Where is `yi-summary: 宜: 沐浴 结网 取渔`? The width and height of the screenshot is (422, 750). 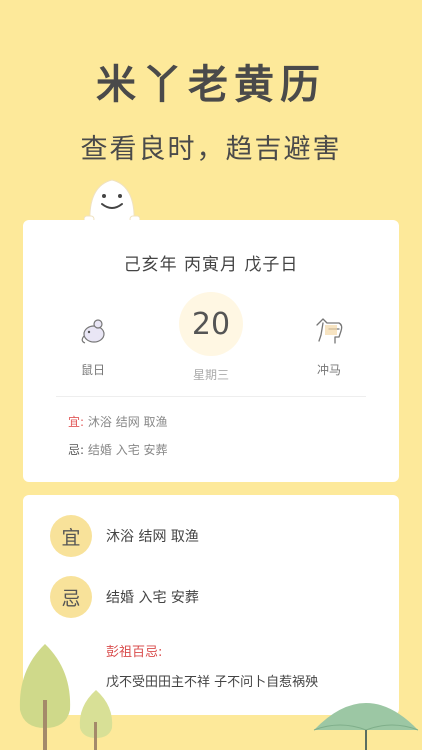
yi-summary: 宜: 沐浴 结网 取渔 is located at coordinates (118, 421).